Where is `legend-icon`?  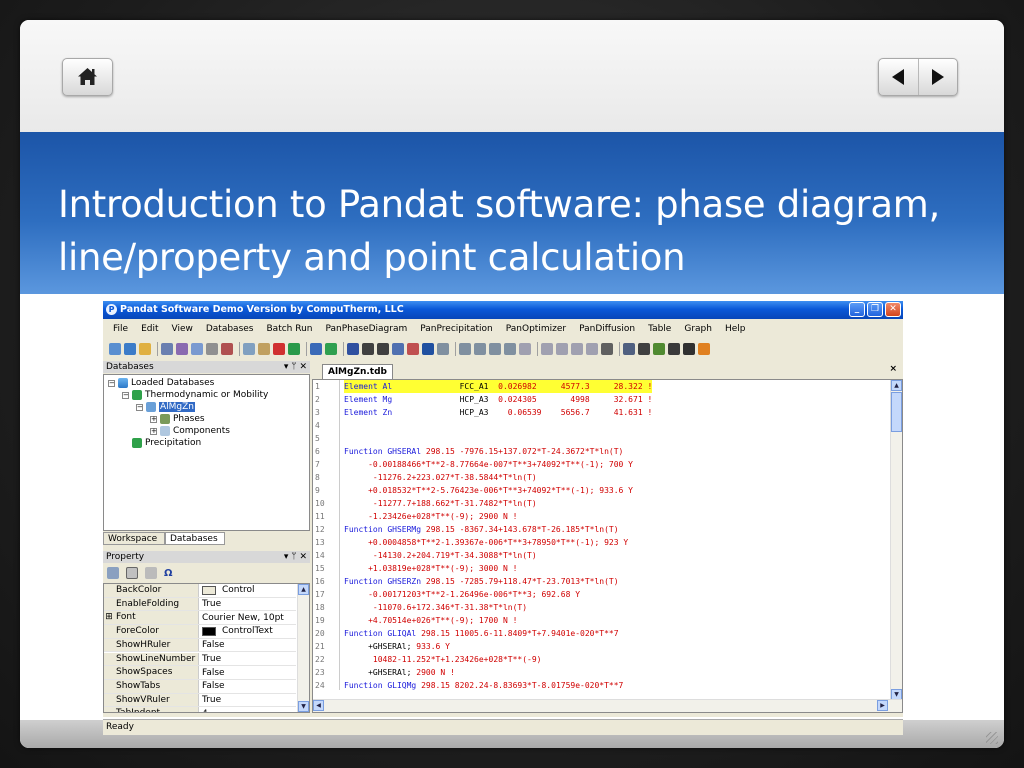 legend-icon is located at coordinates (659, 349).